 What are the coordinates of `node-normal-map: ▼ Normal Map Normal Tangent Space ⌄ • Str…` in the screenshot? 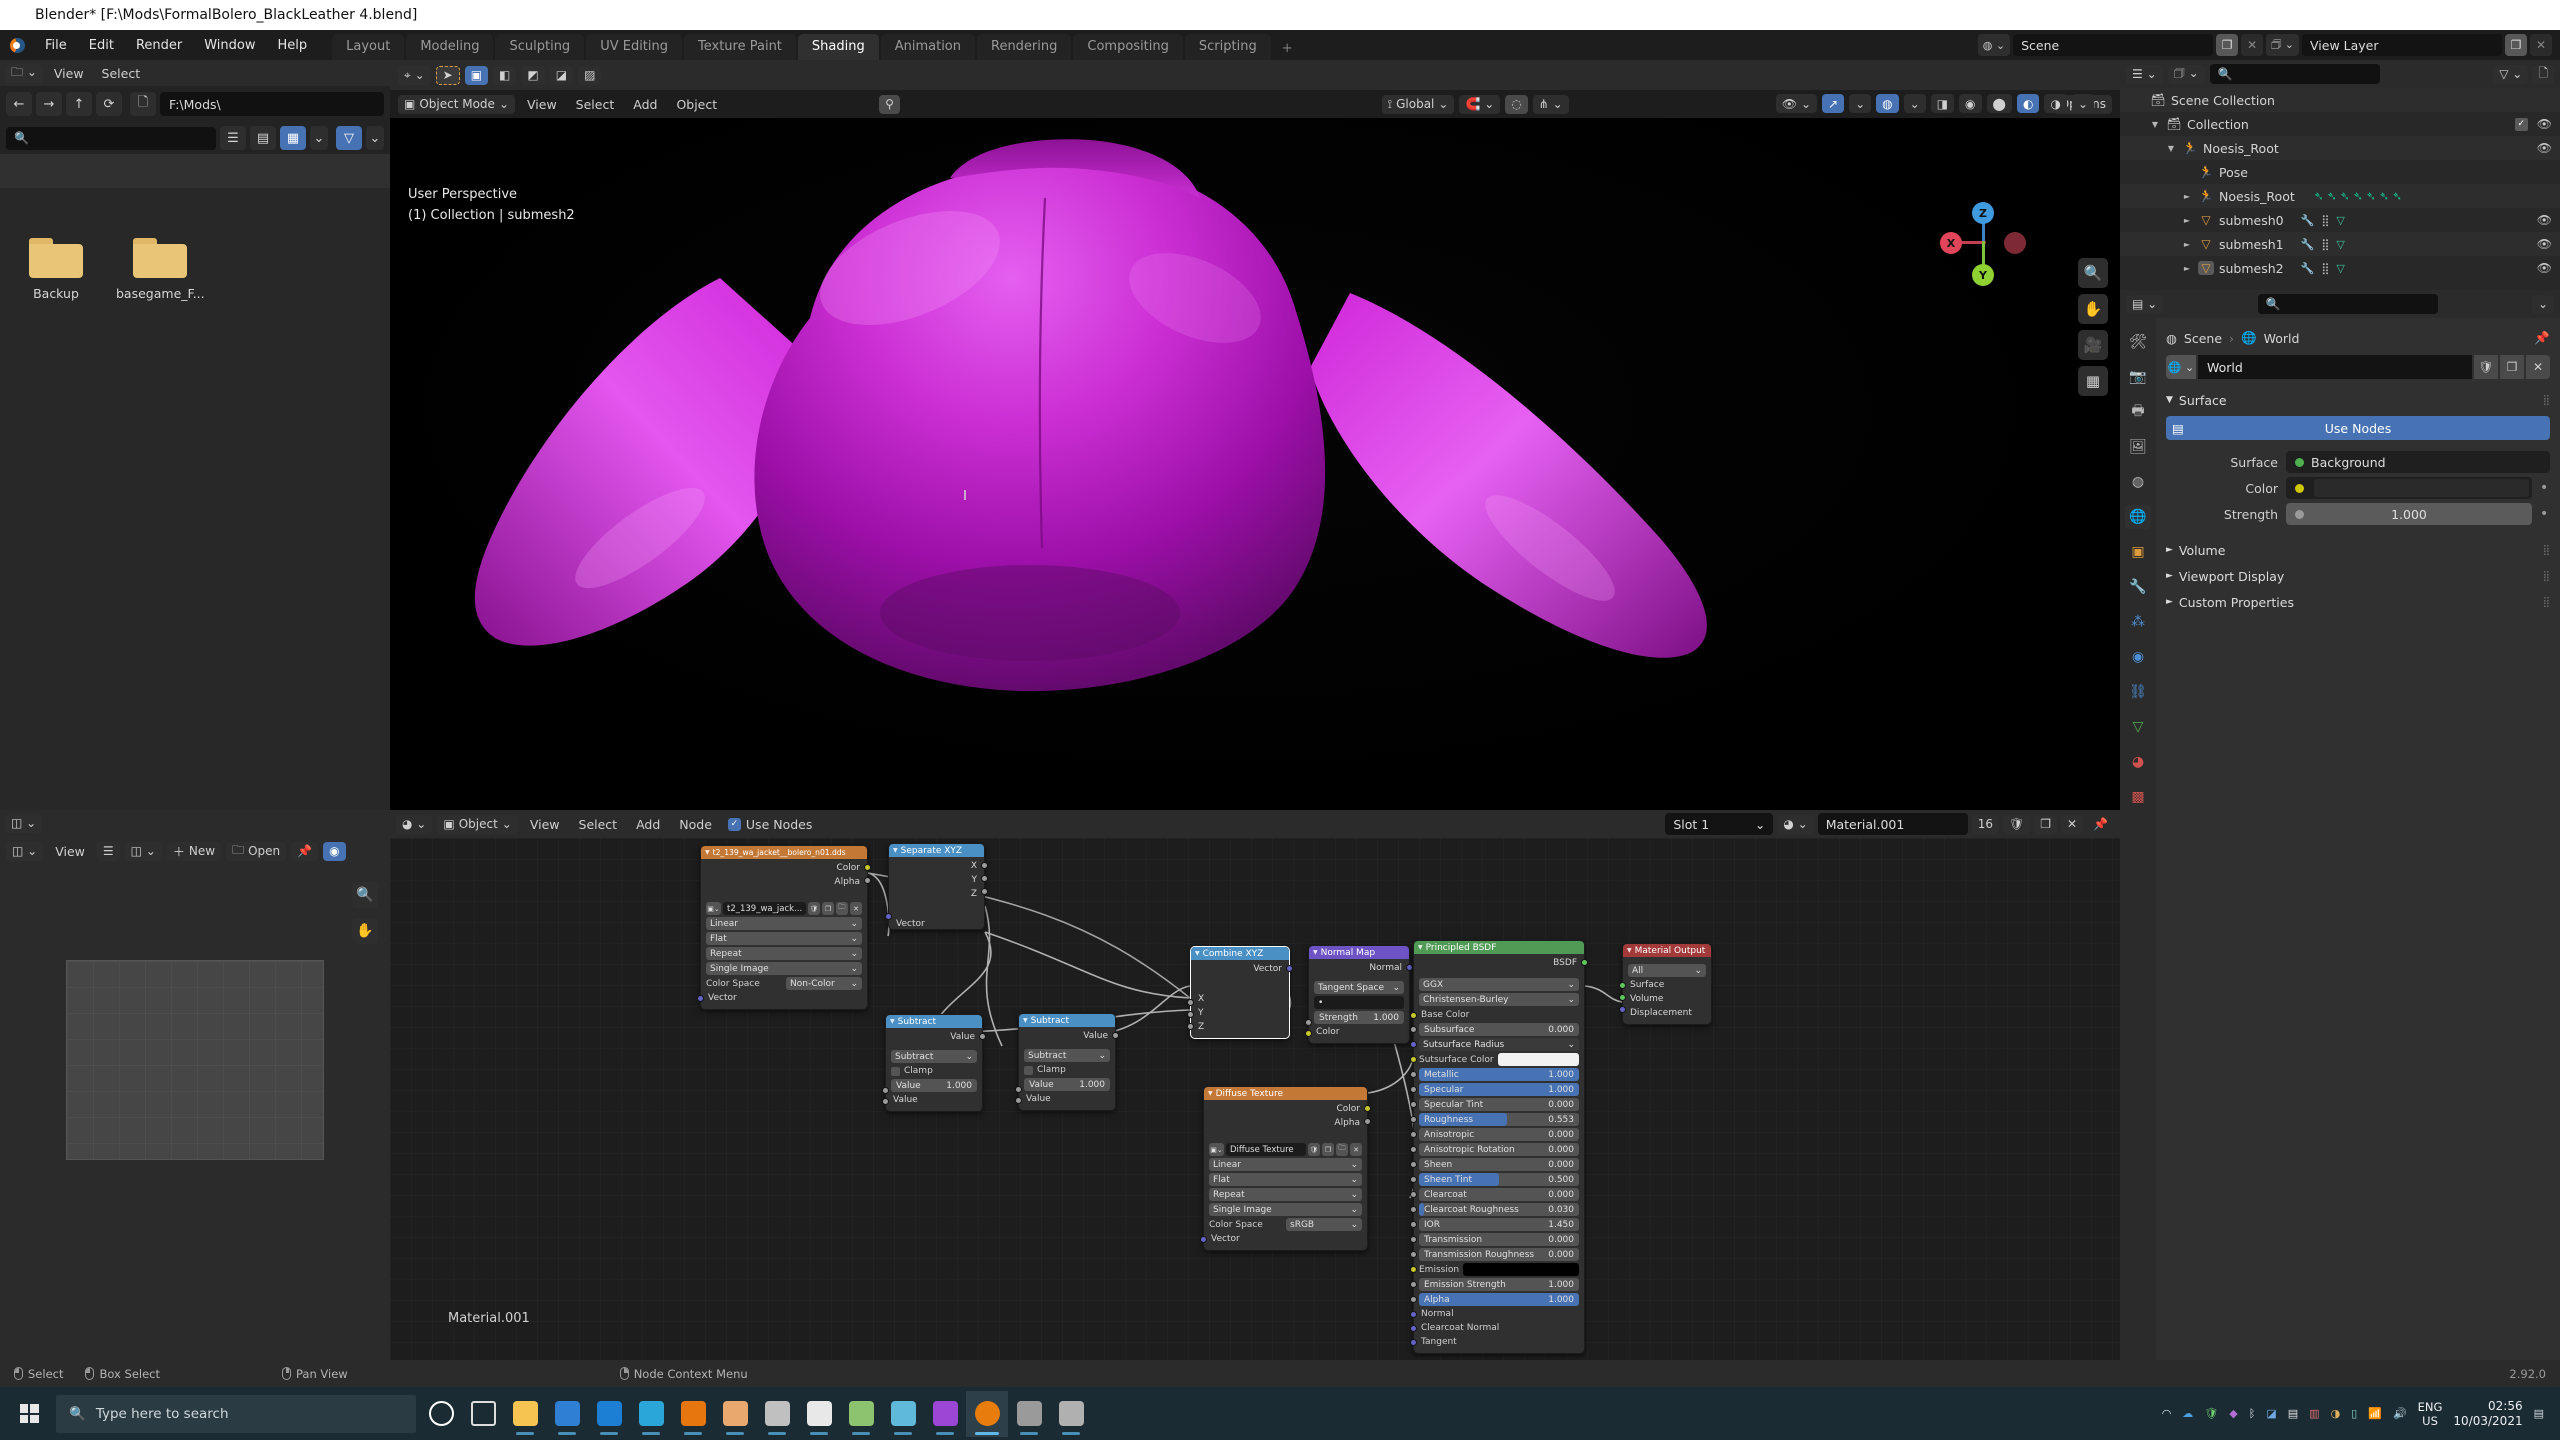 It's located at (1359, 994).